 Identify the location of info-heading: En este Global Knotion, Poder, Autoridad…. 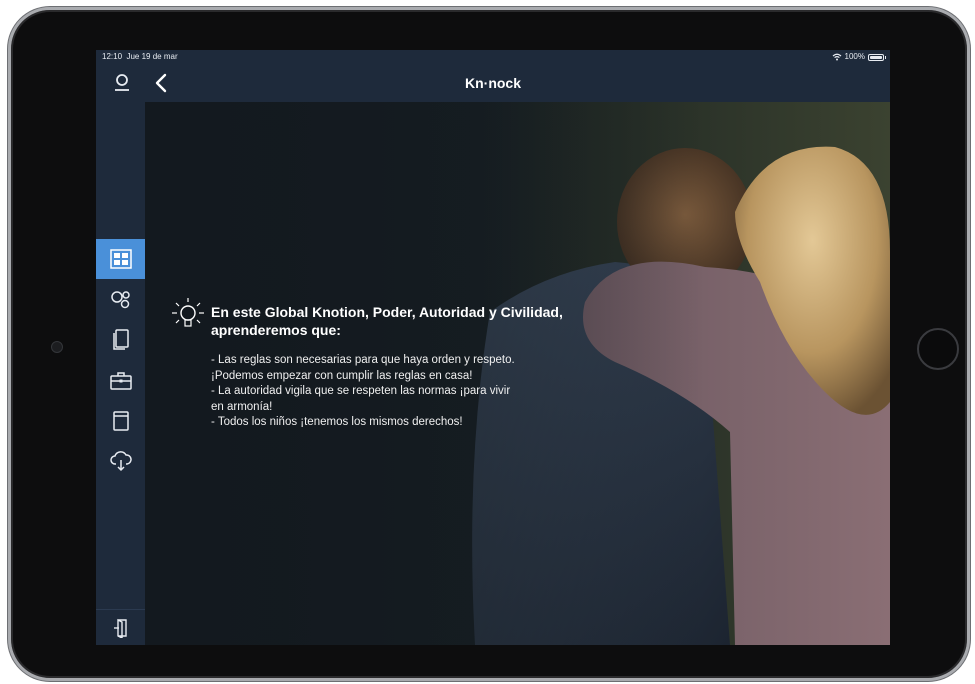
(387, 321).